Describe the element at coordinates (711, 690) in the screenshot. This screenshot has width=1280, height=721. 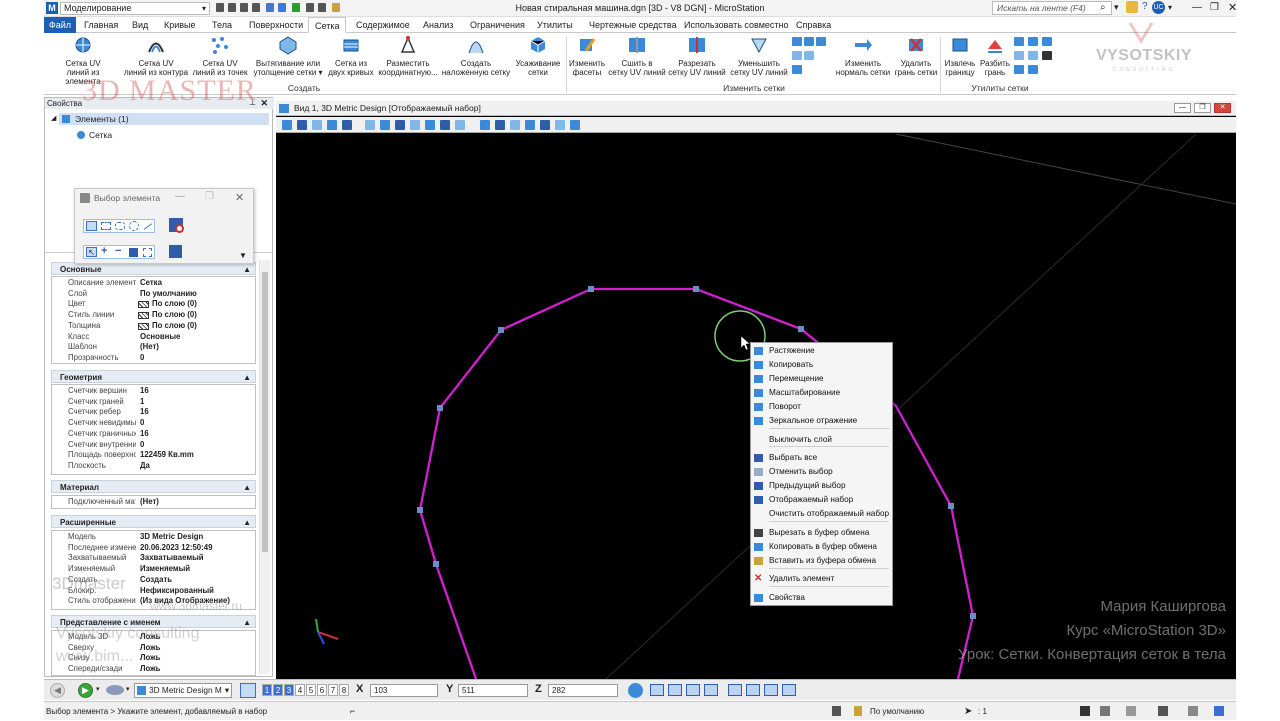
I see `standard-view-iso-icon` at that location.